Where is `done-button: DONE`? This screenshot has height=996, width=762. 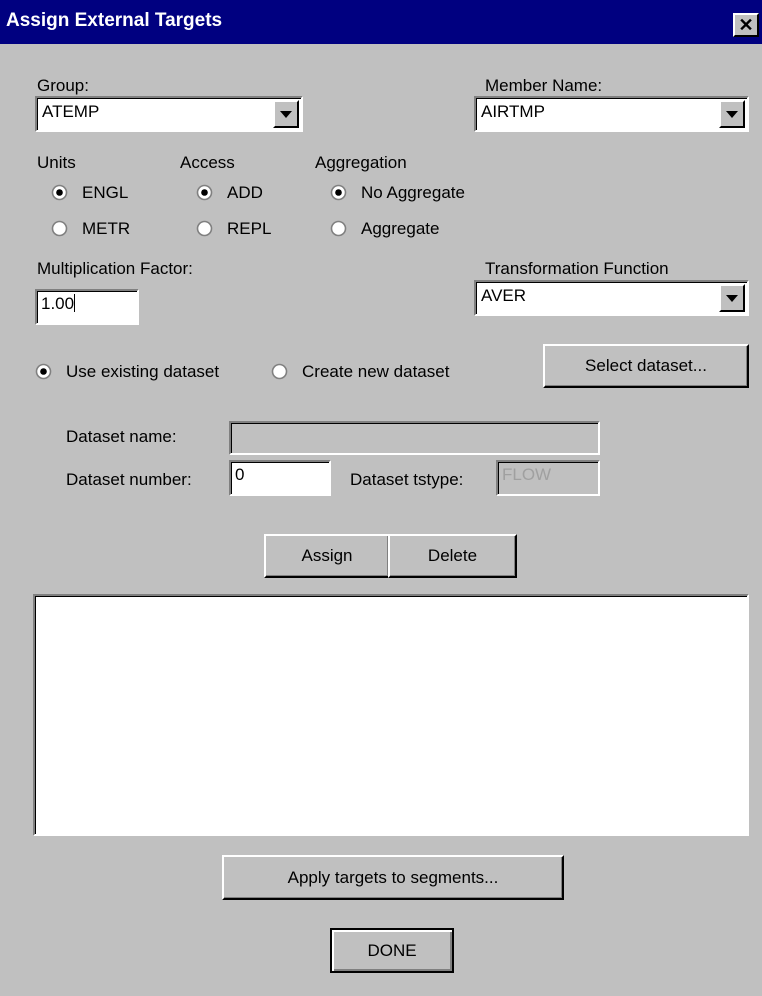 done-button: DONE is located at coordinates (392, 950).